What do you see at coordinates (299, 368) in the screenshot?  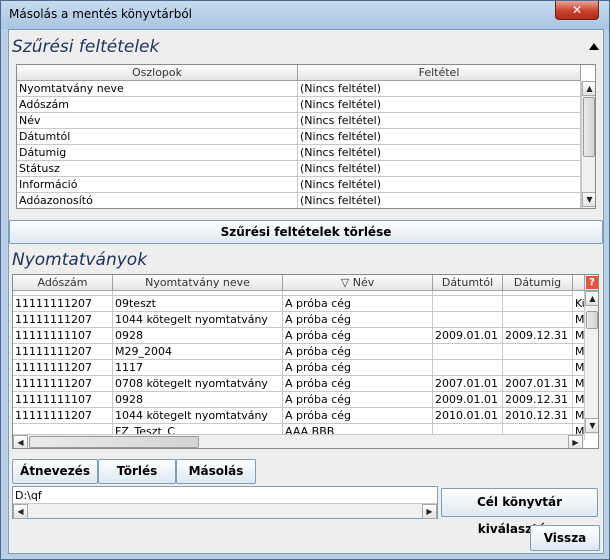 I see `table-row: 111111112071117A próba cégMé` at bounding box center [299, 368].